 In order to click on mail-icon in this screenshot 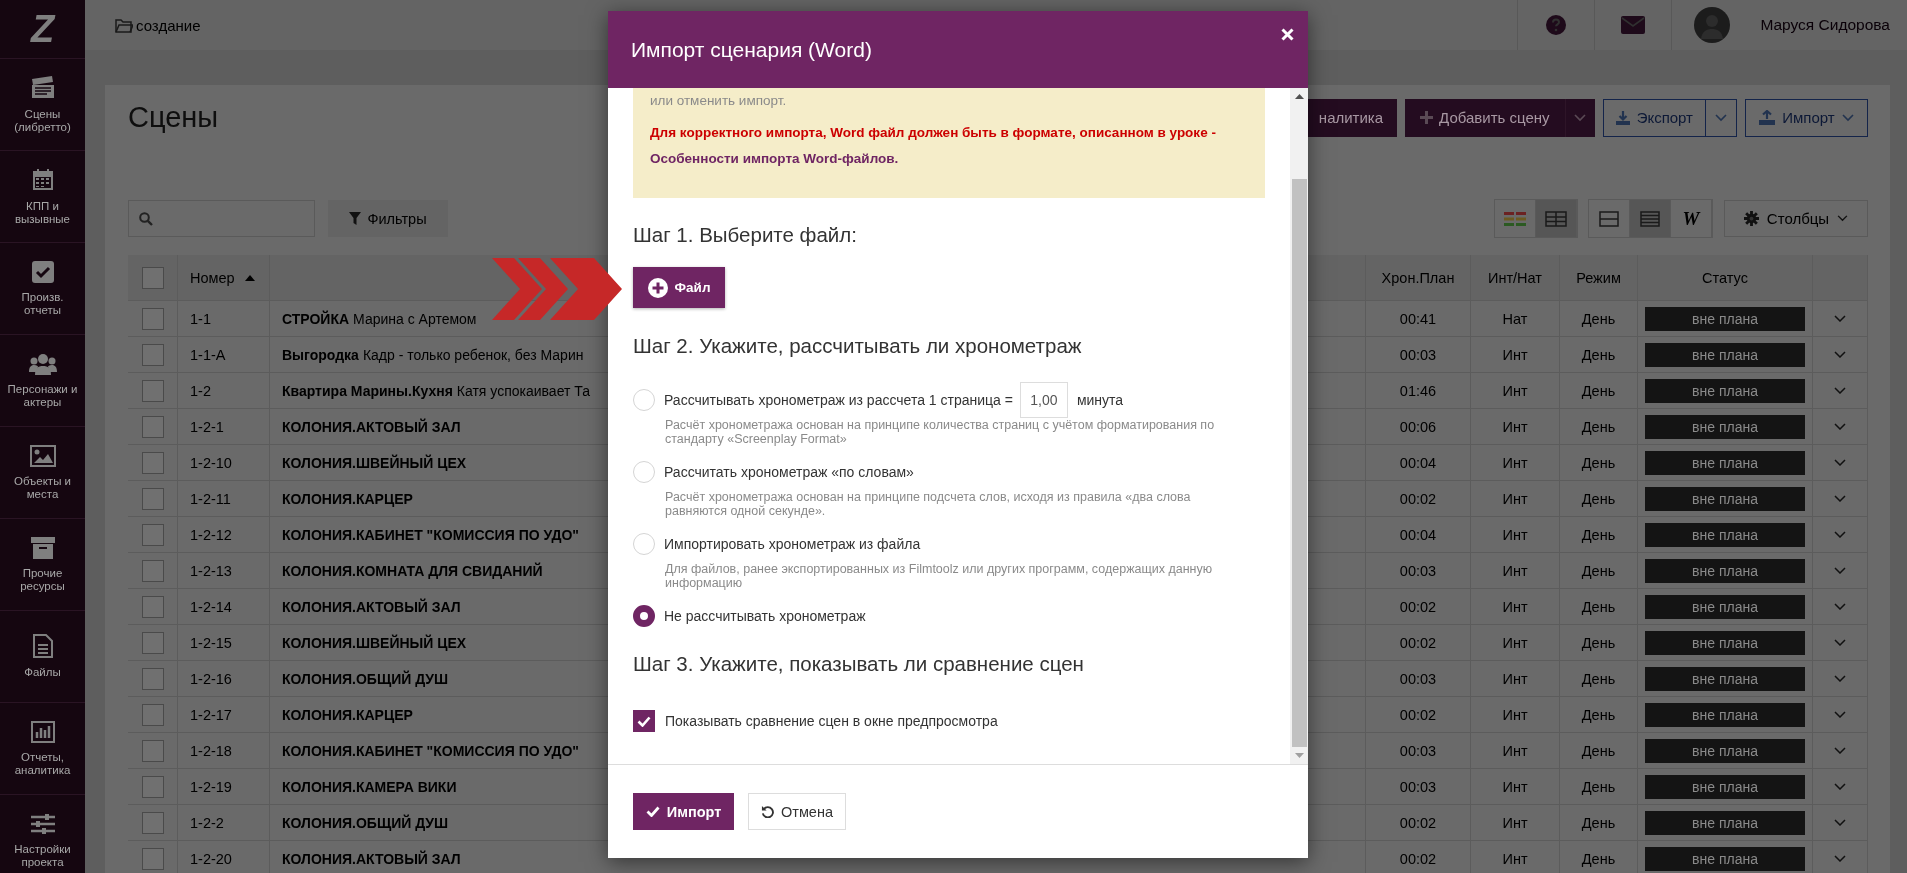, I will do `click(1633, 25)`.